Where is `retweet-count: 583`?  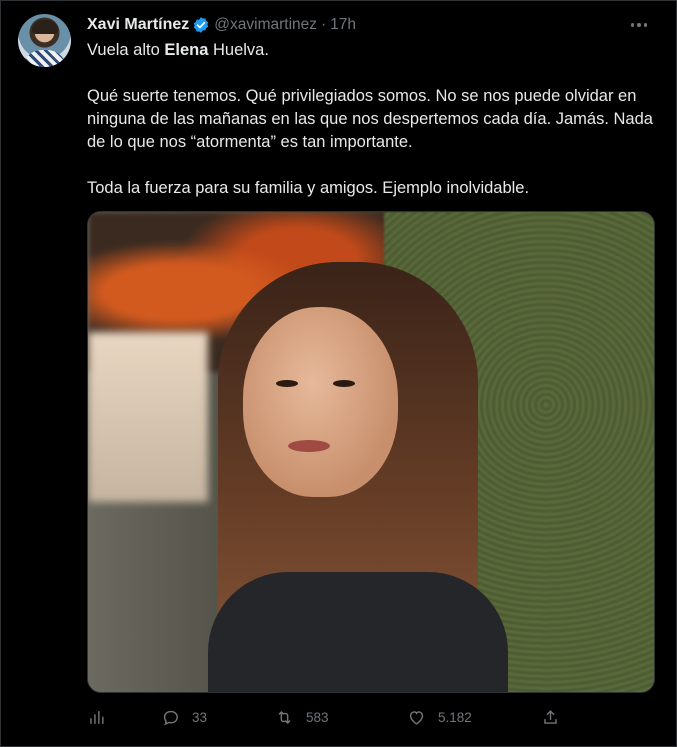 retweet-count: 583 is located at coordinates (317, 717).